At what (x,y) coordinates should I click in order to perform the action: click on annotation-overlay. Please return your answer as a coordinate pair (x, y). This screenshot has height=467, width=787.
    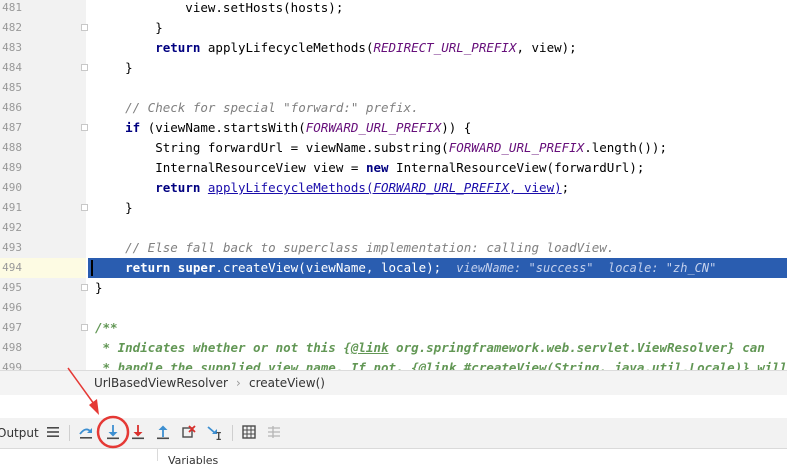
    Looking at the image, I should click on (98, 408).